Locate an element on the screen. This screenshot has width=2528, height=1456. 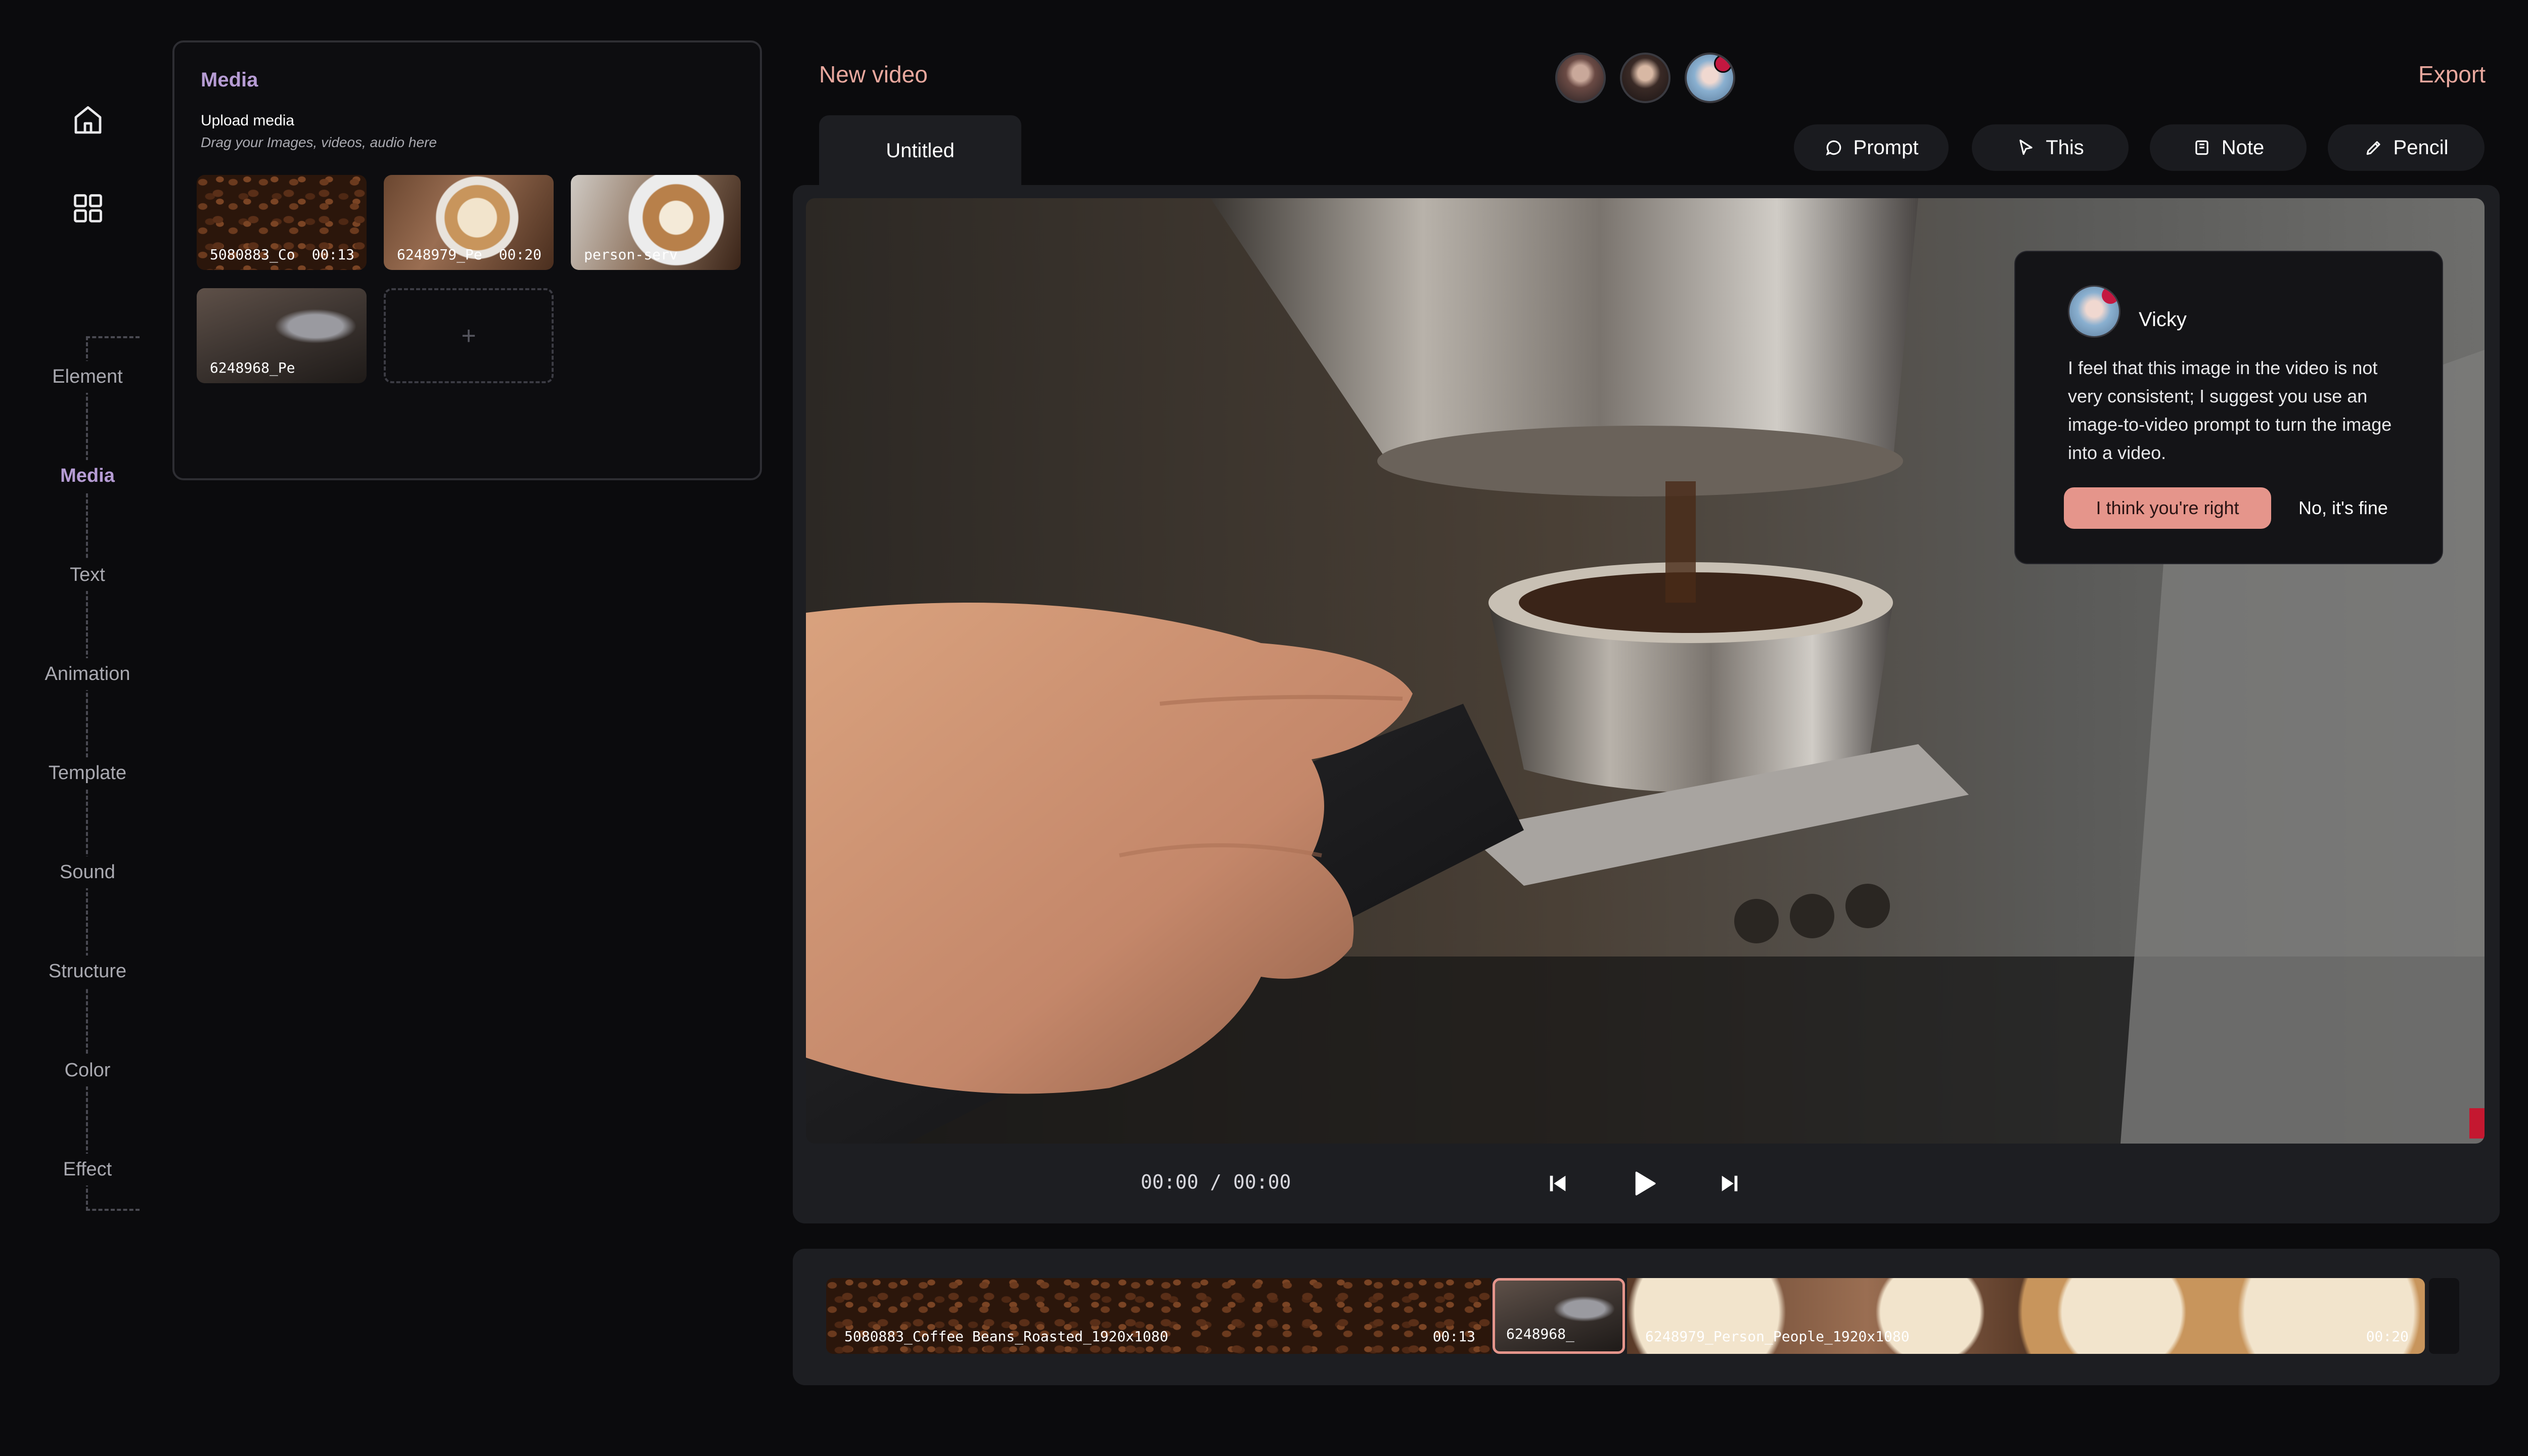
add-media-button: + is located at coordinates (469, 335).